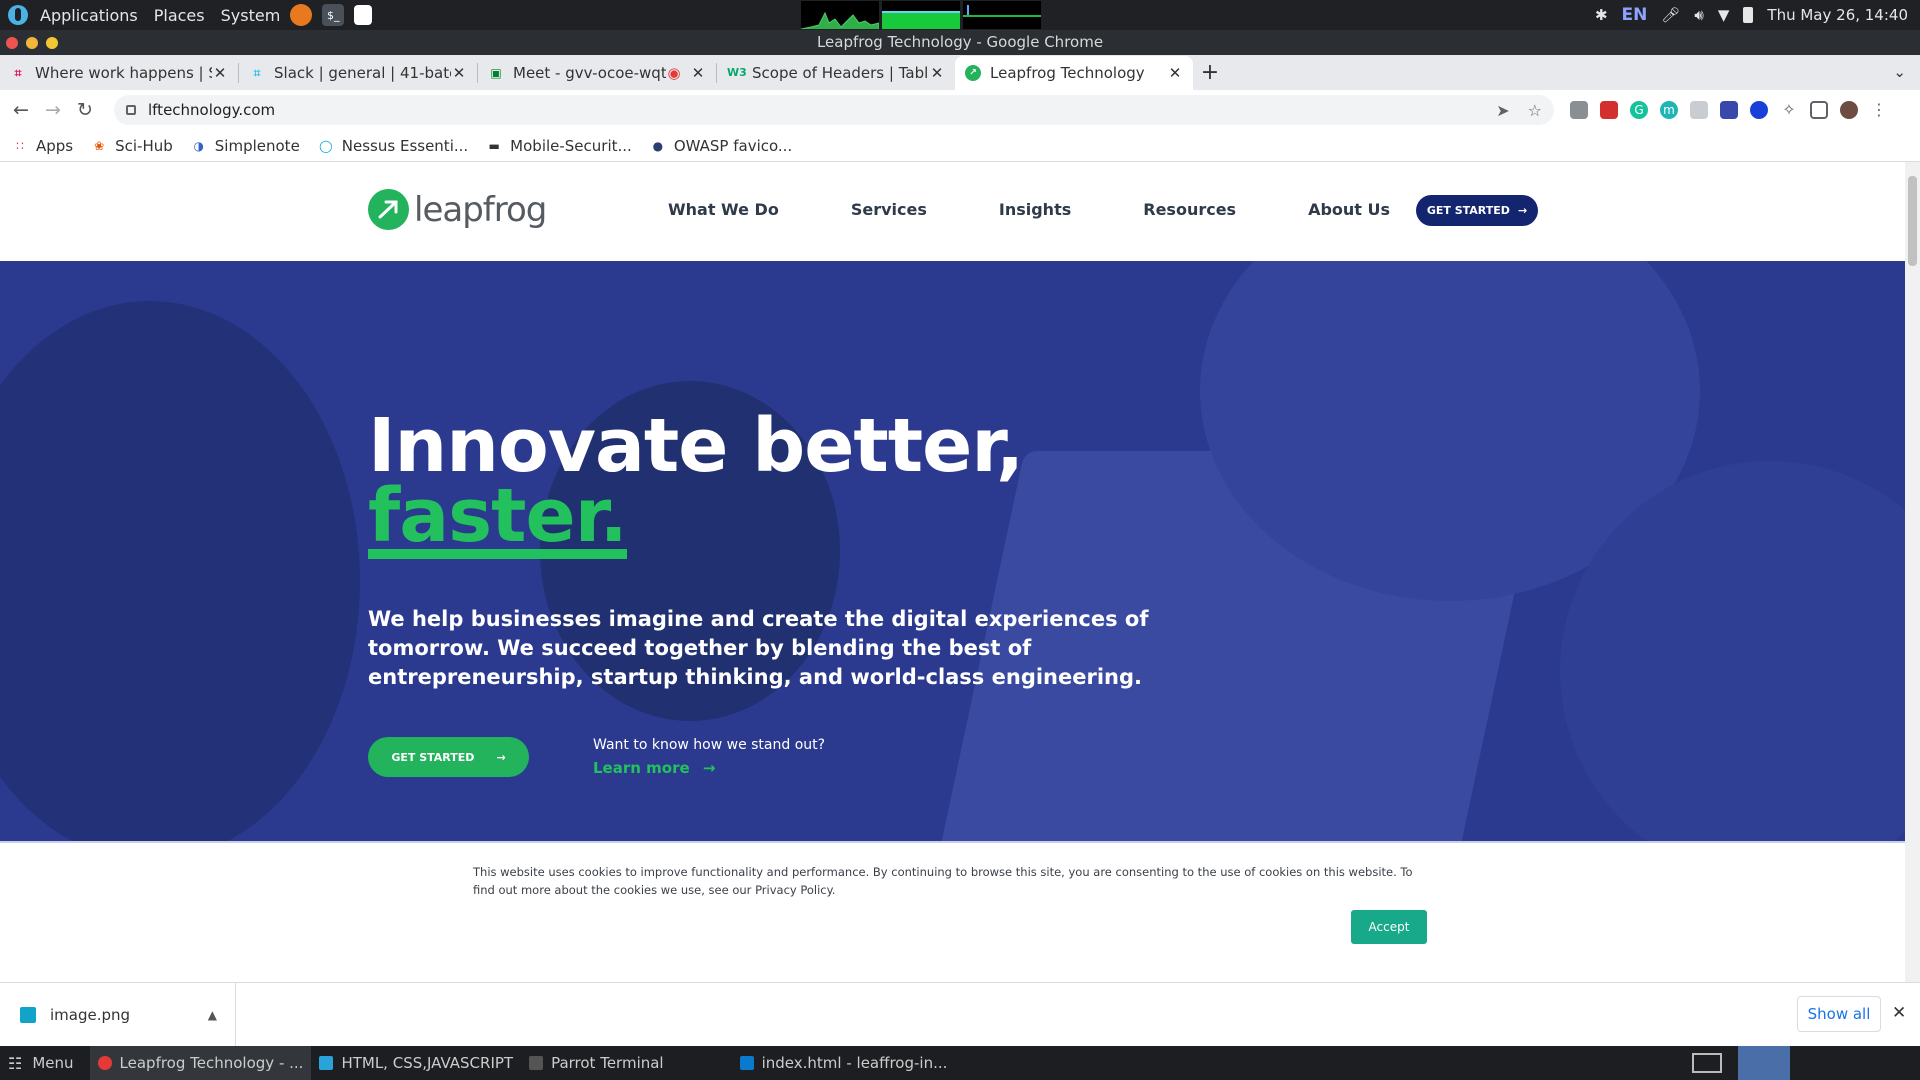 The width and height of the screenshot is (1920, 1080). Describe the element at coordinates (1670, 15) in the screenshot. I see `microphone-icon: 🎤︎` at that location.